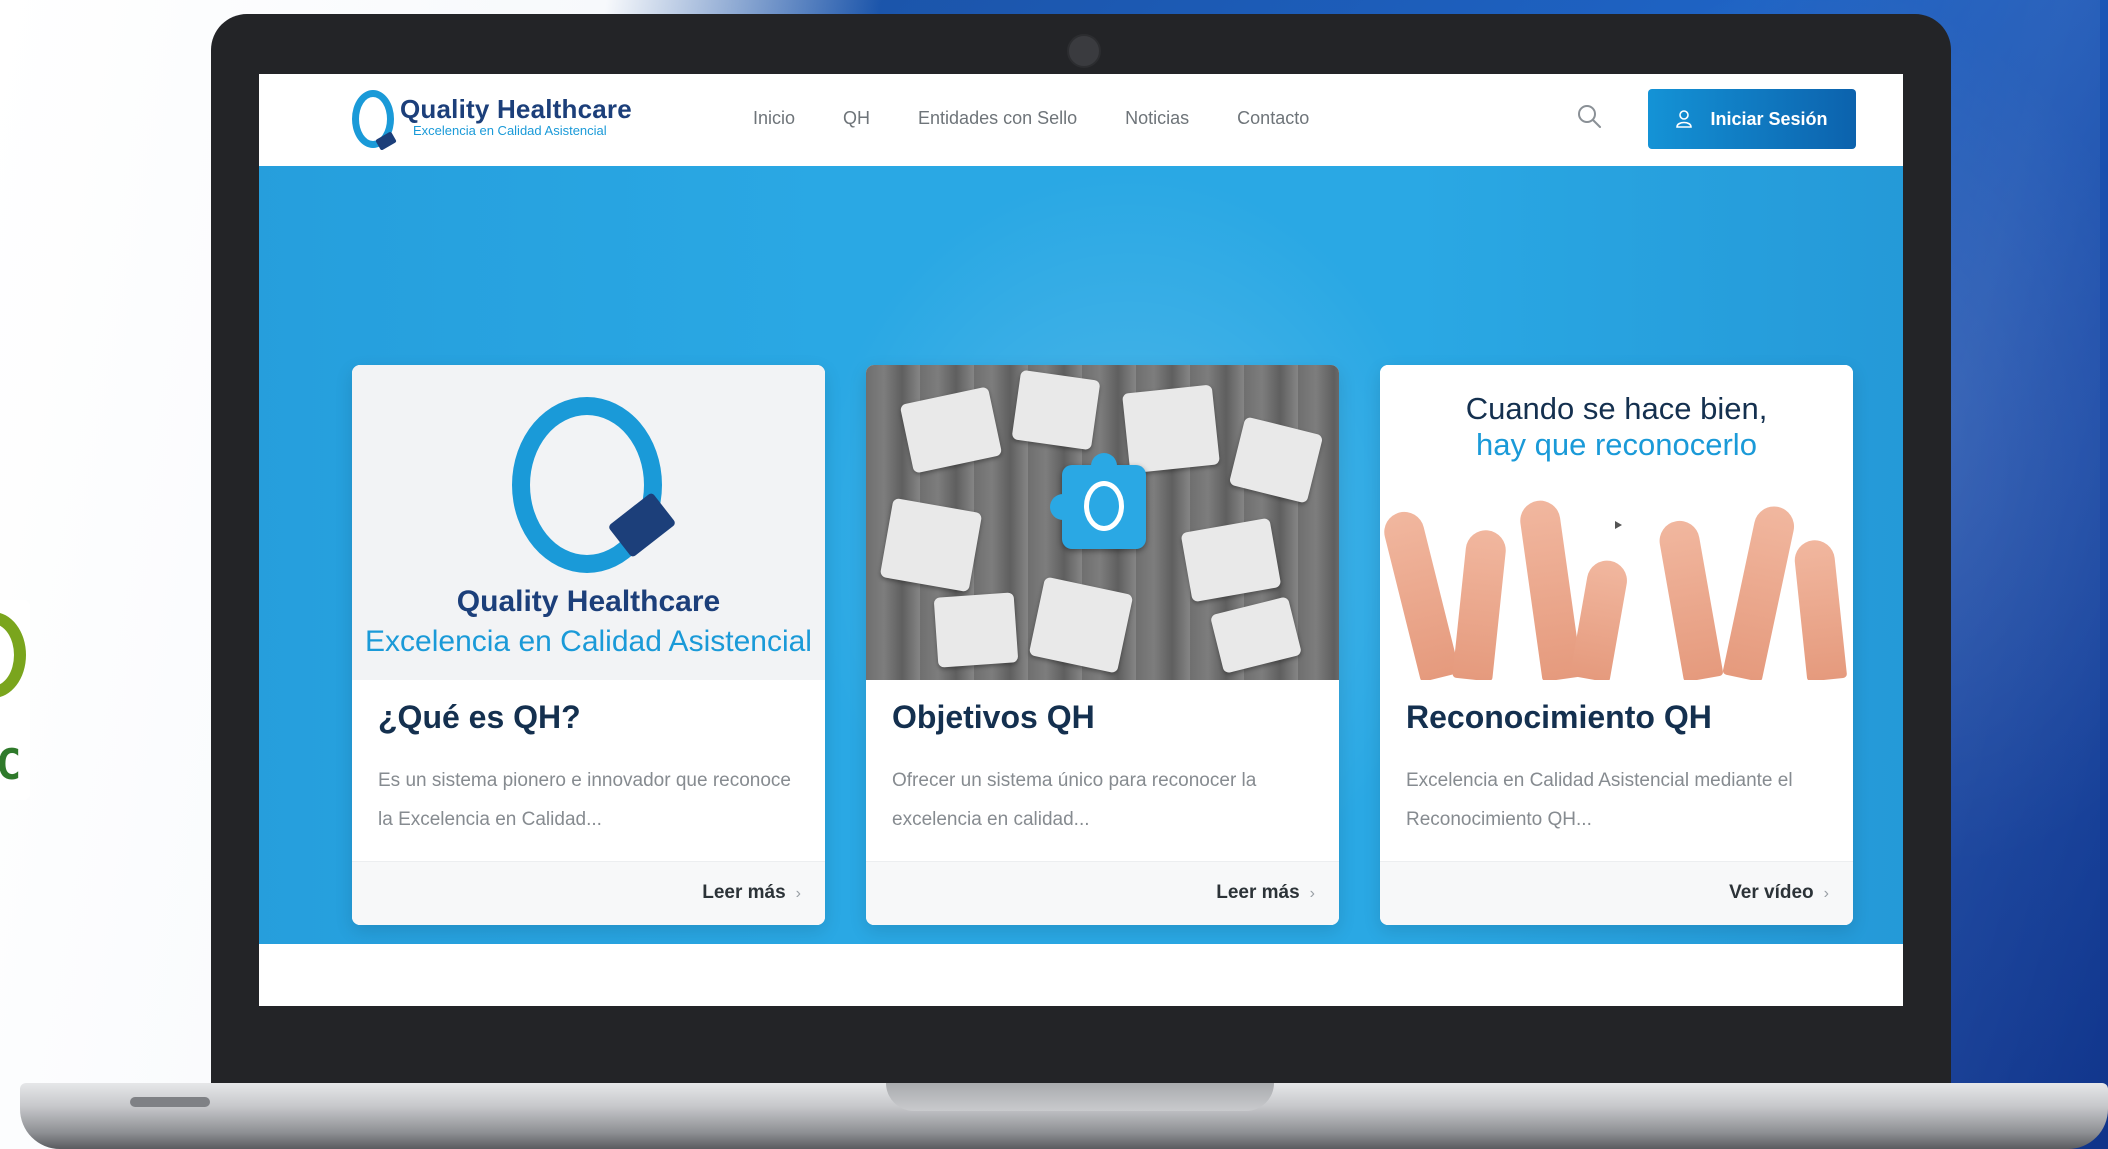 The image size is (2108, 1149). I want to click on login-button: Iniciar Sesión, so click(1752, 119).